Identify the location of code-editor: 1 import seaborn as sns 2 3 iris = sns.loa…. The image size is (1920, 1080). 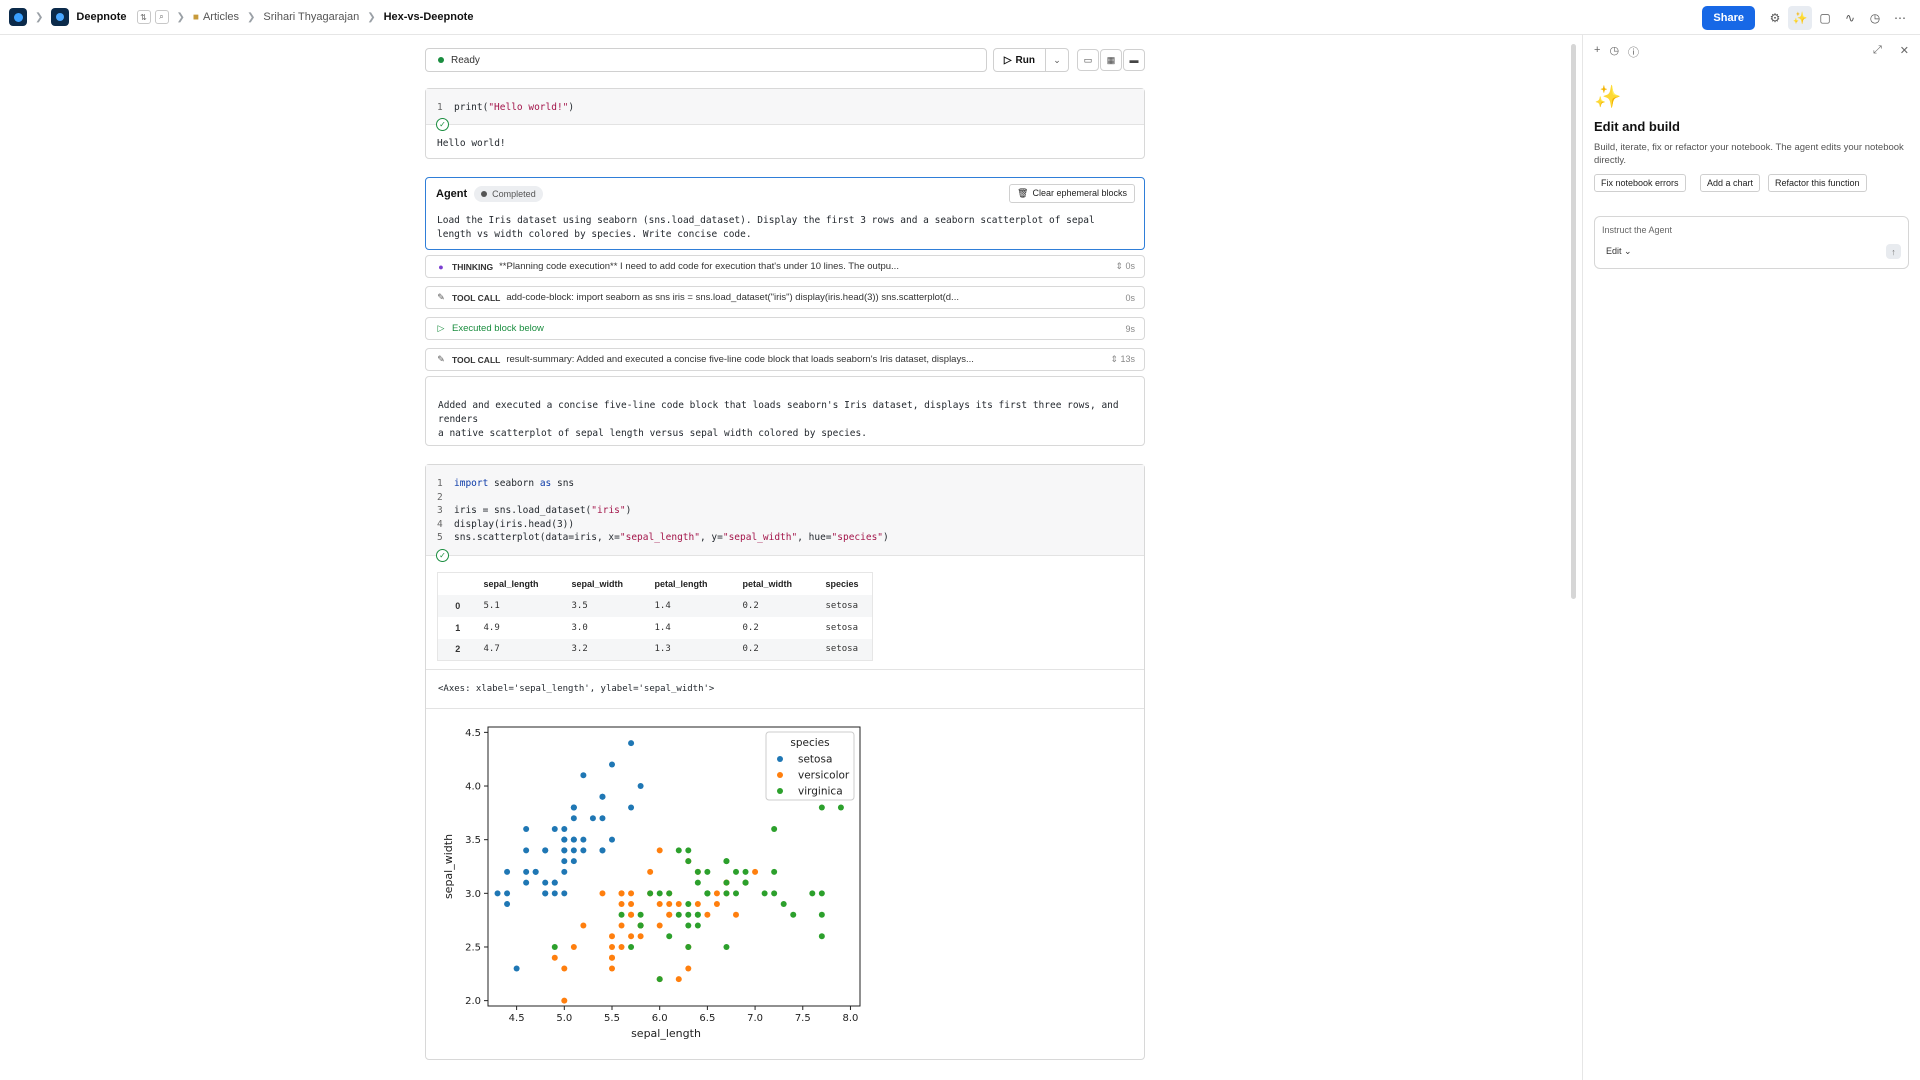
(785, 513).